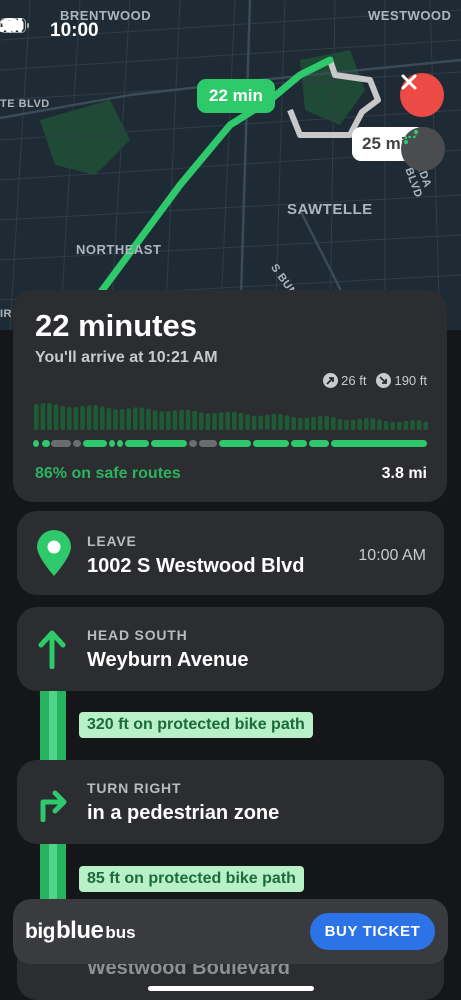  Describe the element at coordinates (196, 566) in the screenshot. I see `step-address: 1002 S Westwood Blvd` at that location.